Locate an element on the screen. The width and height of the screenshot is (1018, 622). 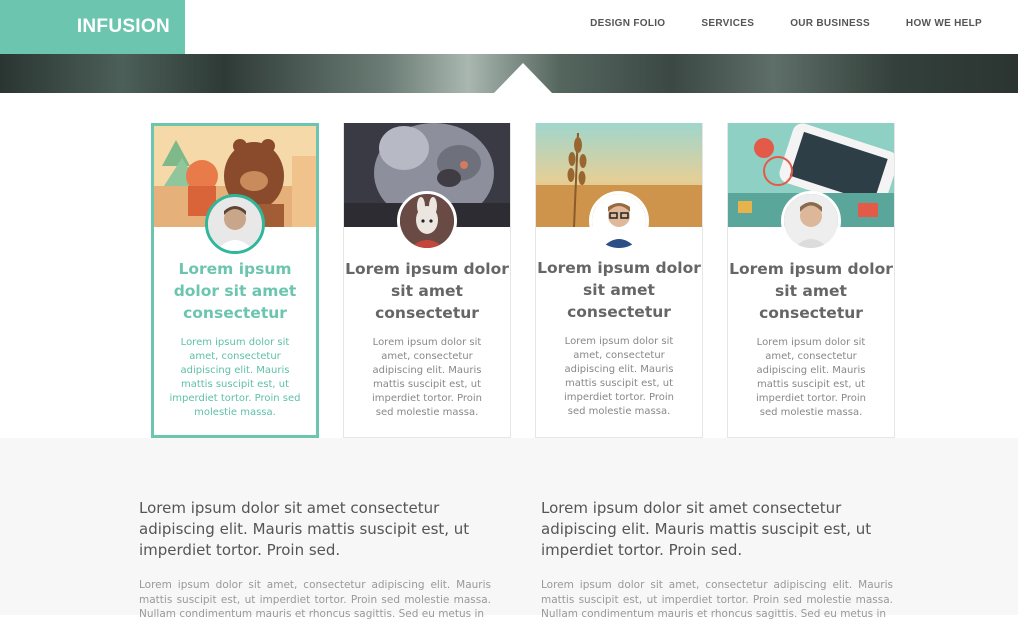
nav-item-our-business: OUR BUSINESS is located at coordinates (830, 23).